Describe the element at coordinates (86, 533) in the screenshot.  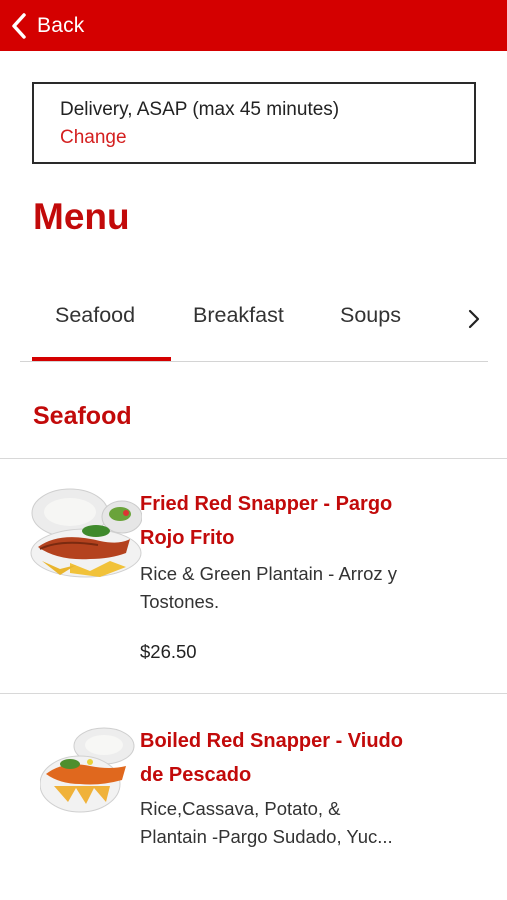
I see `fried-fish-dish-image` at that location.